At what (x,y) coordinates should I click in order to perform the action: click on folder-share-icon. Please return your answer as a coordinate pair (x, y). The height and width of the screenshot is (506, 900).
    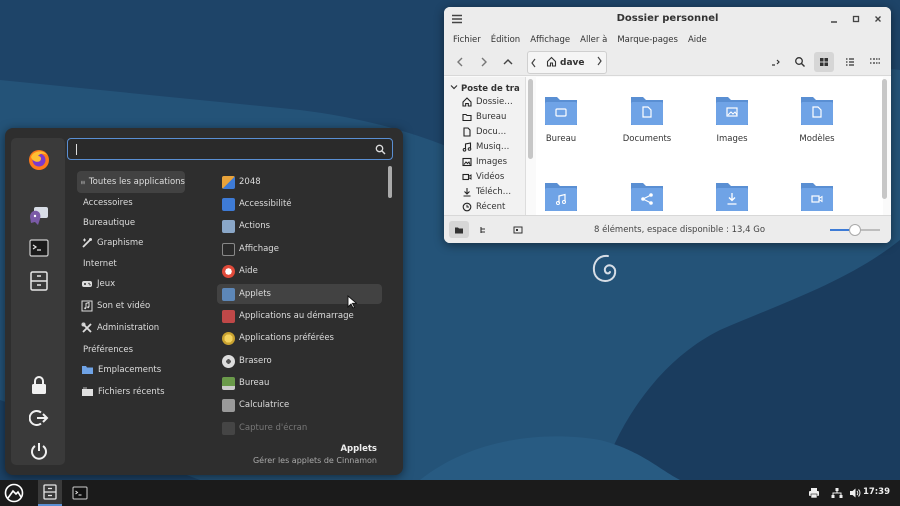
    Looking at the image, I should click on (647, 197).